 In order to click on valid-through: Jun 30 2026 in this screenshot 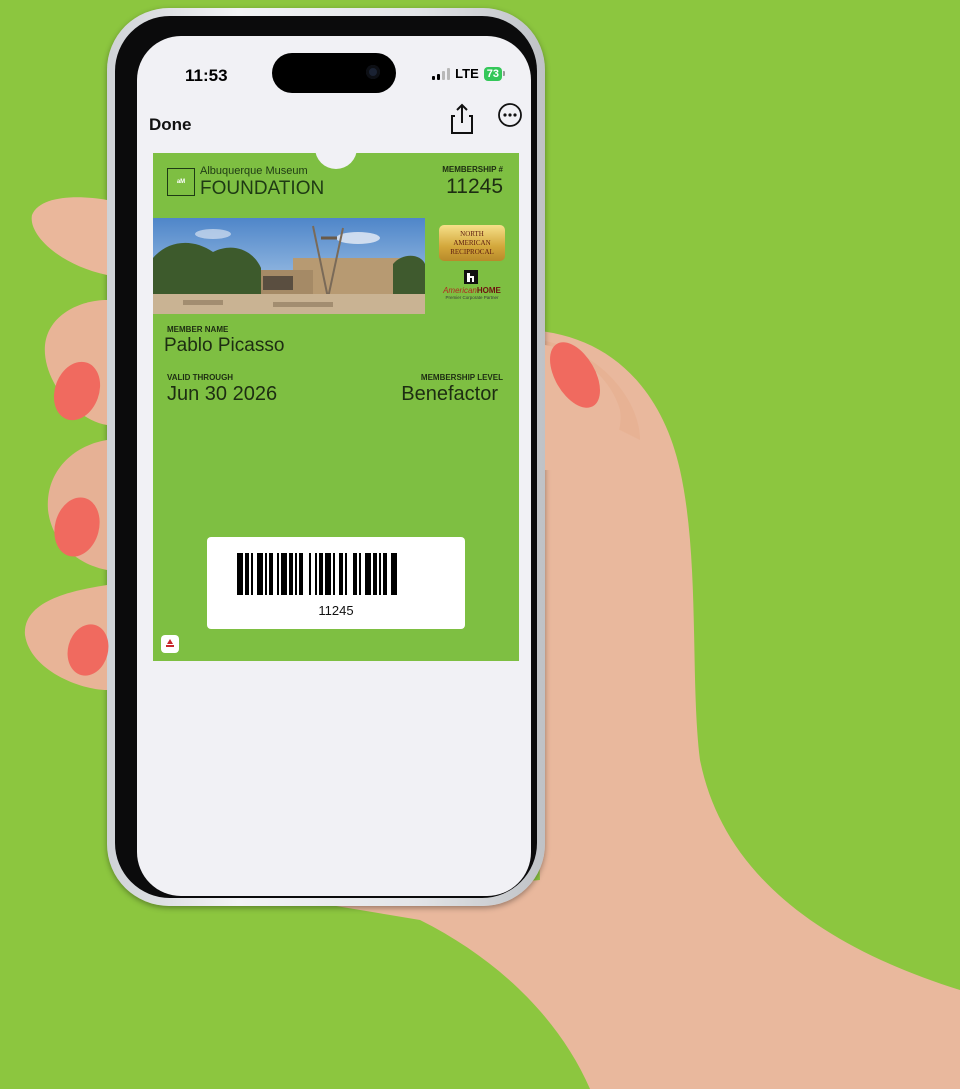, I will do `click(222, 394)`.